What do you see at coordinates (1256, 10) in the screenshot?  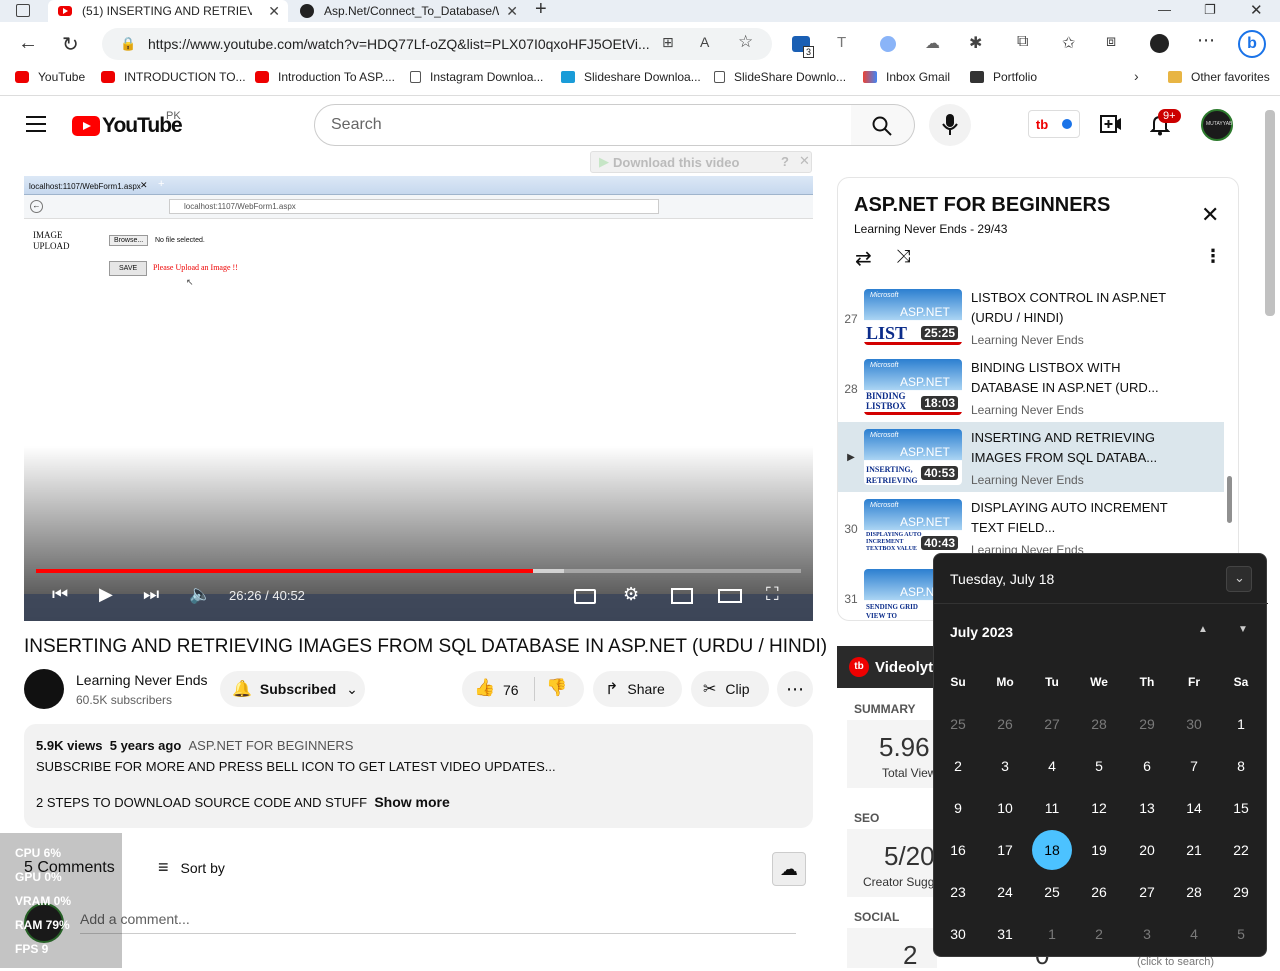 I see `close-window-icon: ✕` at bounding box center [1256, 10].